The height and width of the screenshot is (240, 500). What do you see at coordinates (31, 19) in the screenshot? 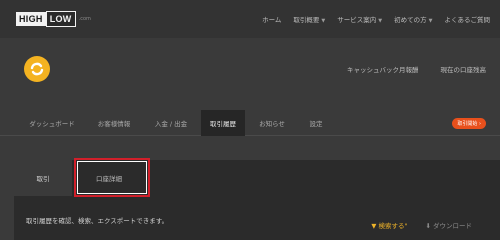
I see `logo-high-text: HIGH` at bounding box center [31, 19].